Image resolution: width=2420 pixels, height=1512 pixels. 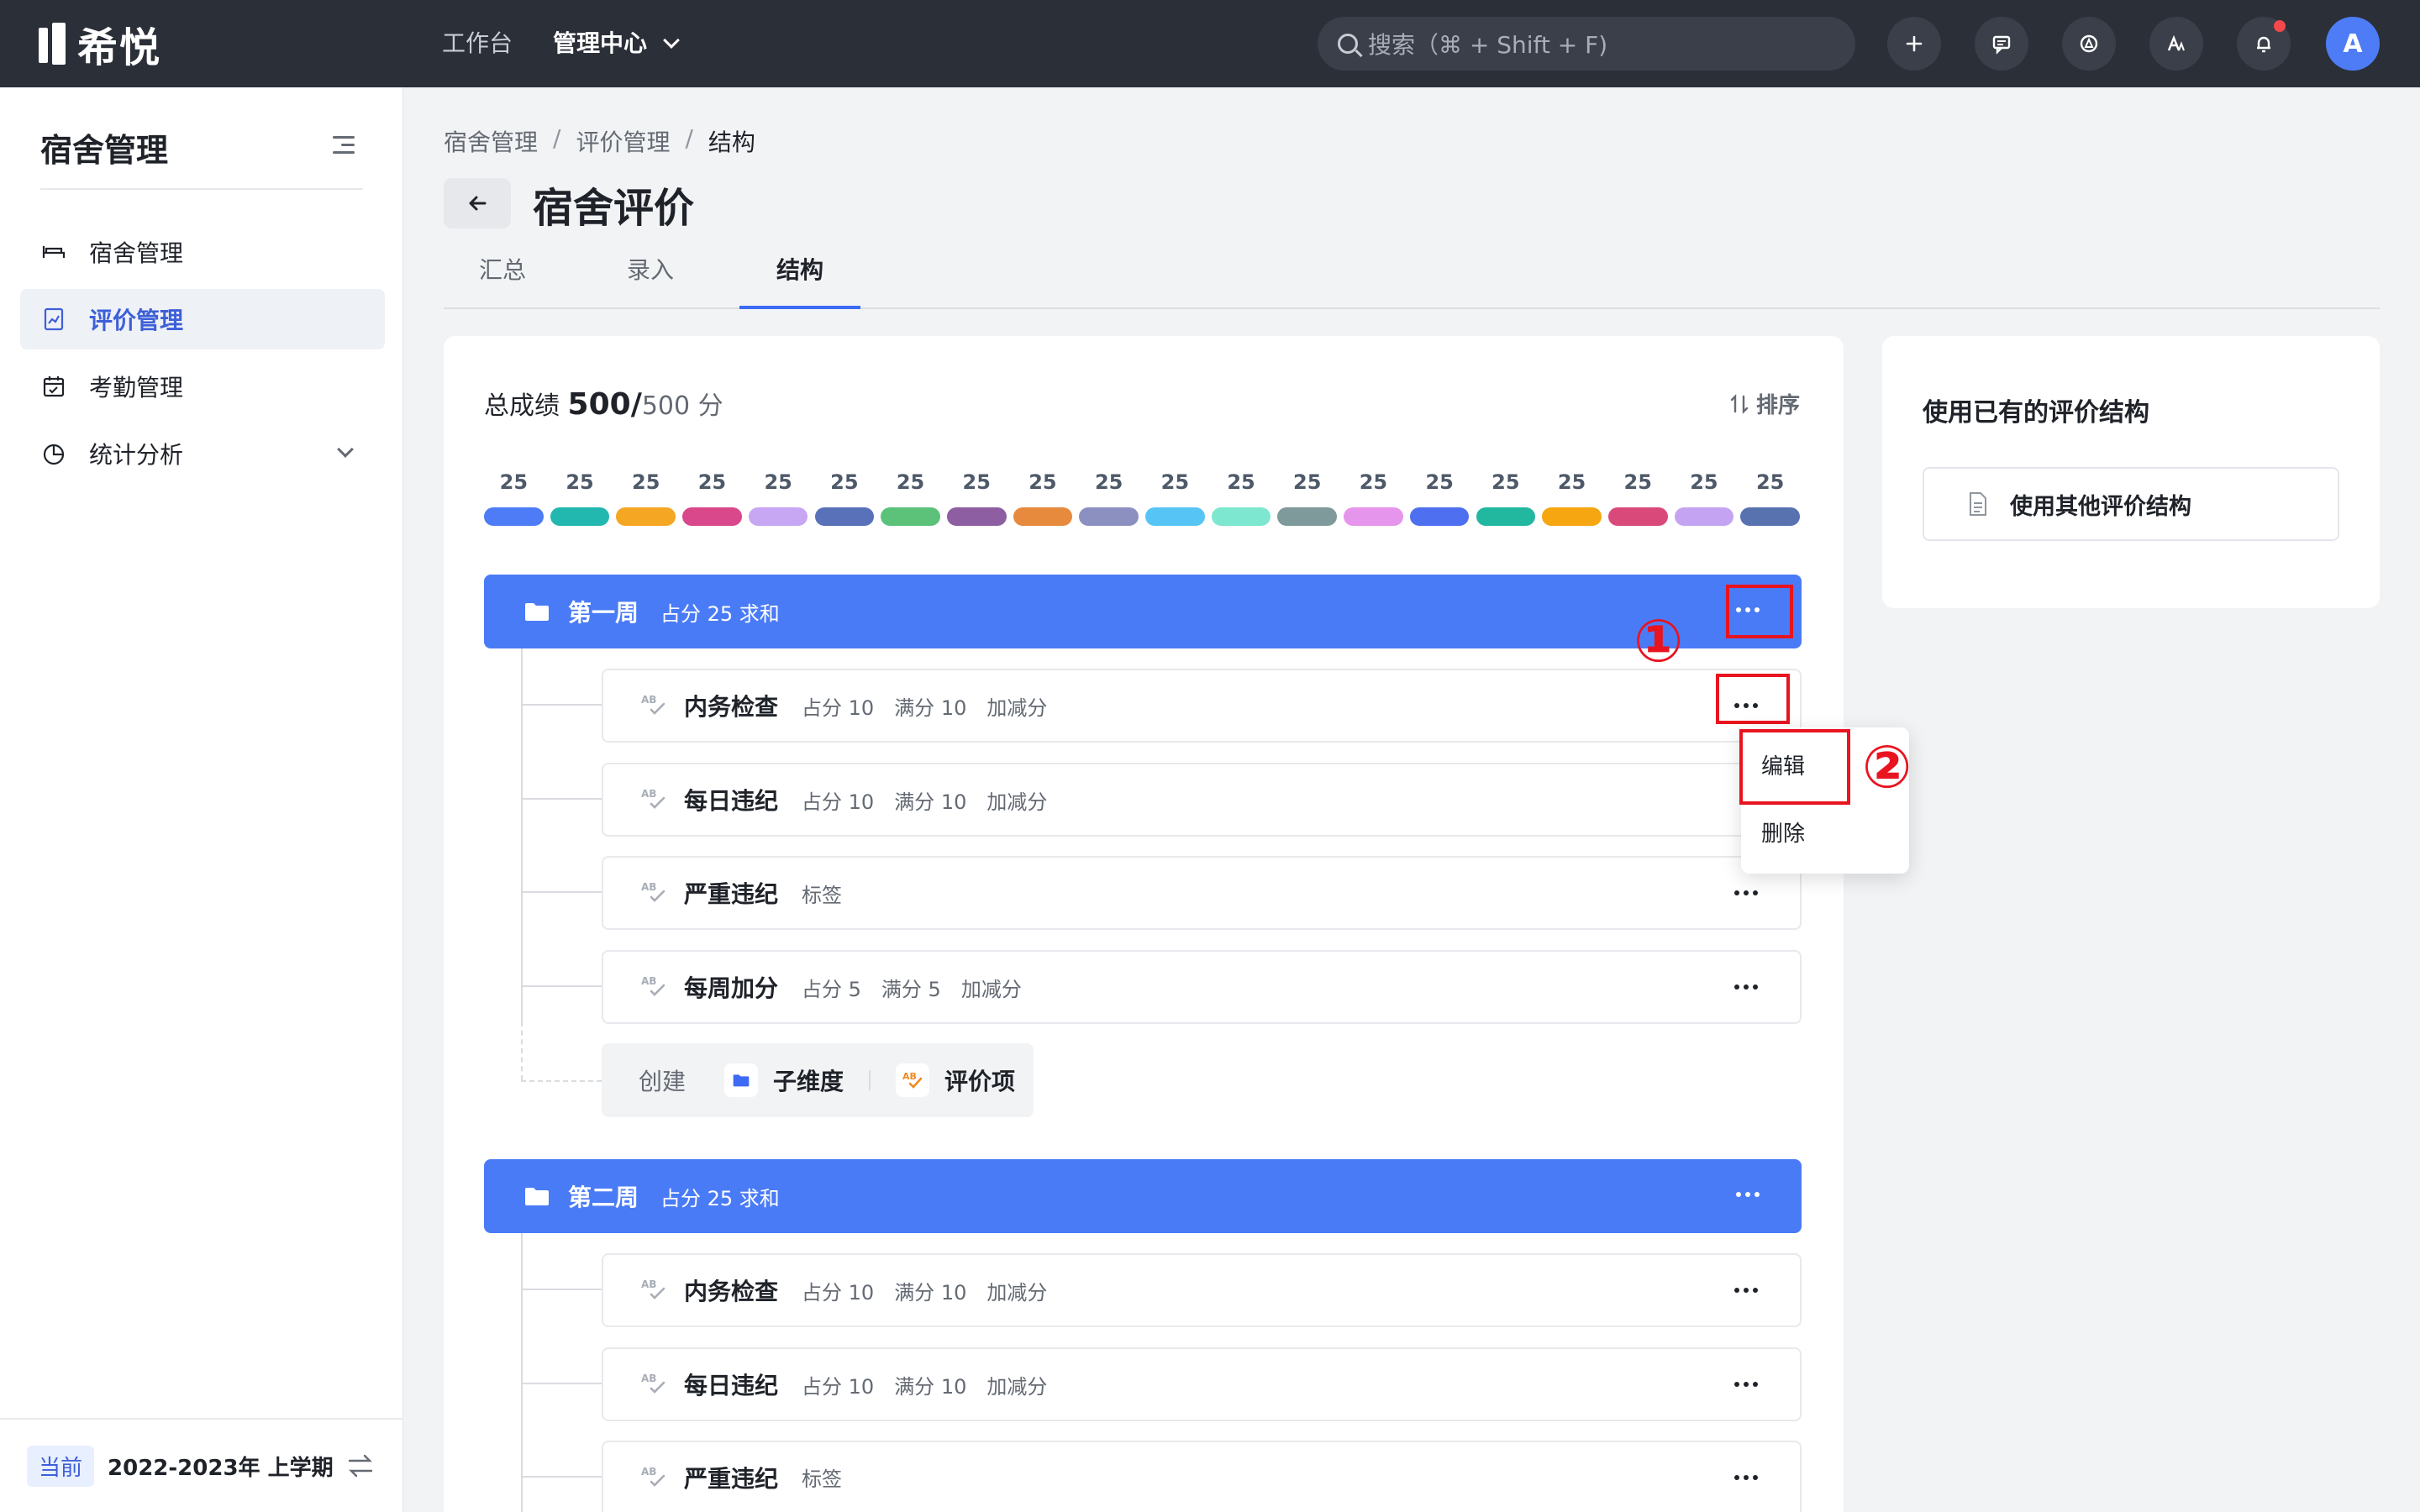 What do you see at coordinates (53, 453) in the screenshot?
I see `pie-chart-icon` at bounding box center [53, 453].